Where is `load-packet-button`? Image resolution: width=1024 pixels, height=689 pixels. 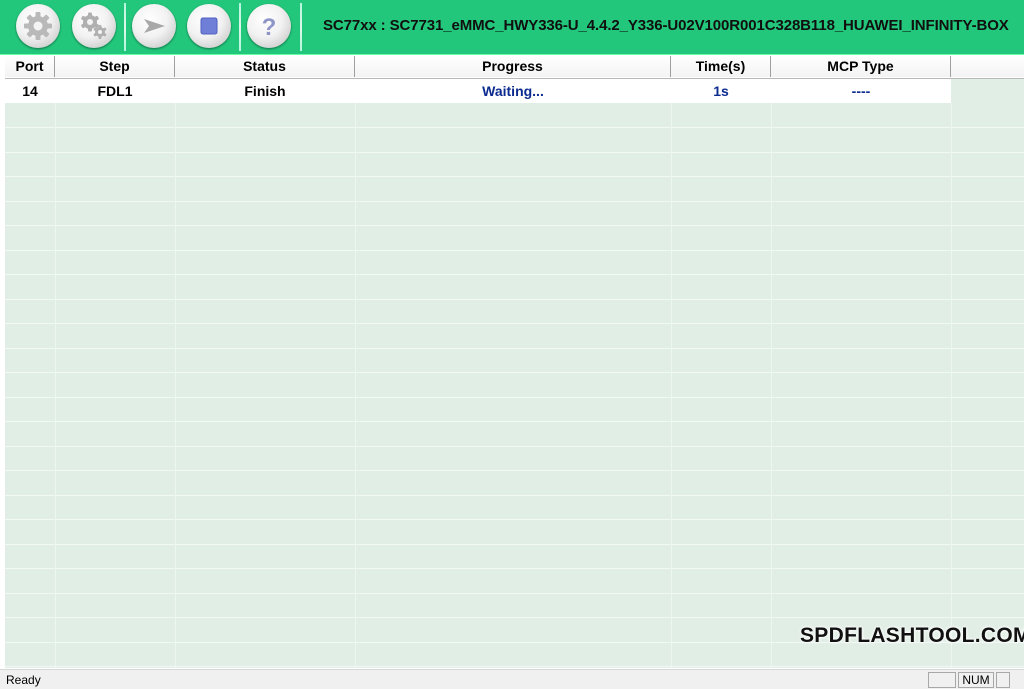
load-packet-button is located at coordinates (94, 26).